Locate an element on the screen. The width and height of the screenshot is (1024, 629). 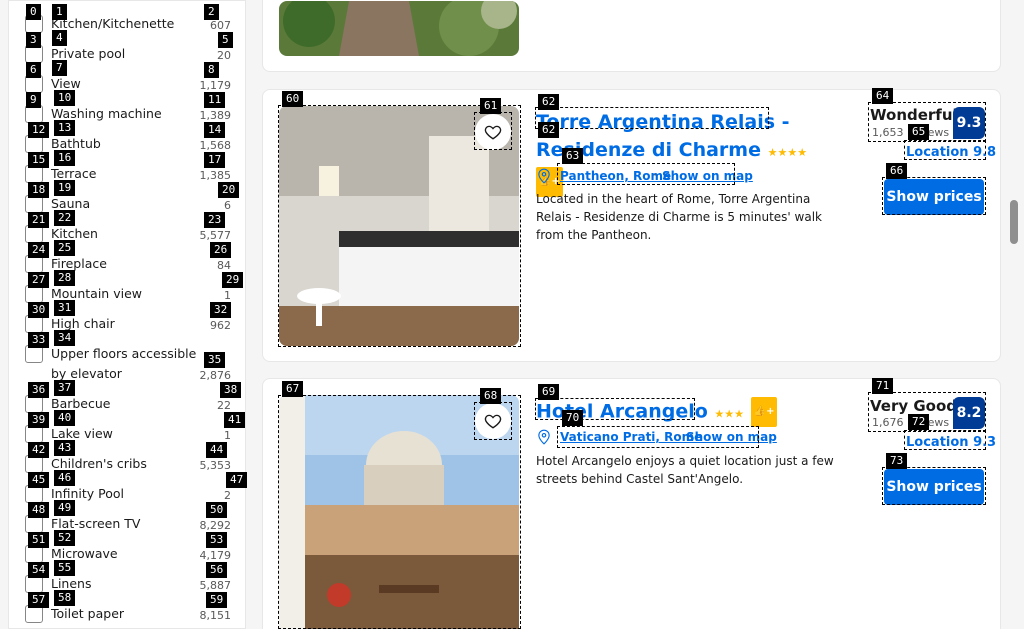
filter-count: 5,353 is located at coordinates (215, 465).